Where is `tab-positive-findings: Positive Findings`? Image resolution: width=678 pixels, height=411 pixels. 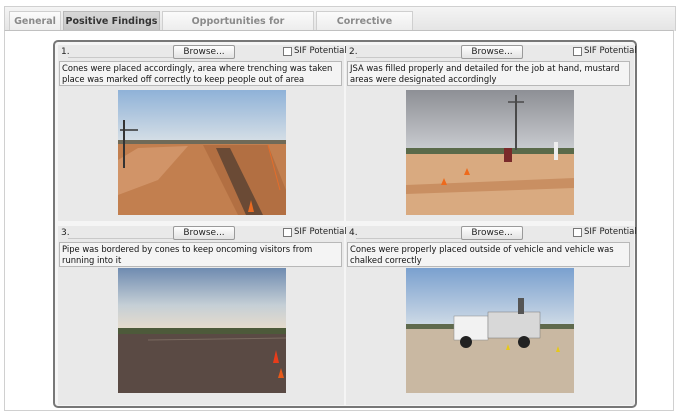
tab-positive-findings: Positive Findings is located at coordinates (111, 21).